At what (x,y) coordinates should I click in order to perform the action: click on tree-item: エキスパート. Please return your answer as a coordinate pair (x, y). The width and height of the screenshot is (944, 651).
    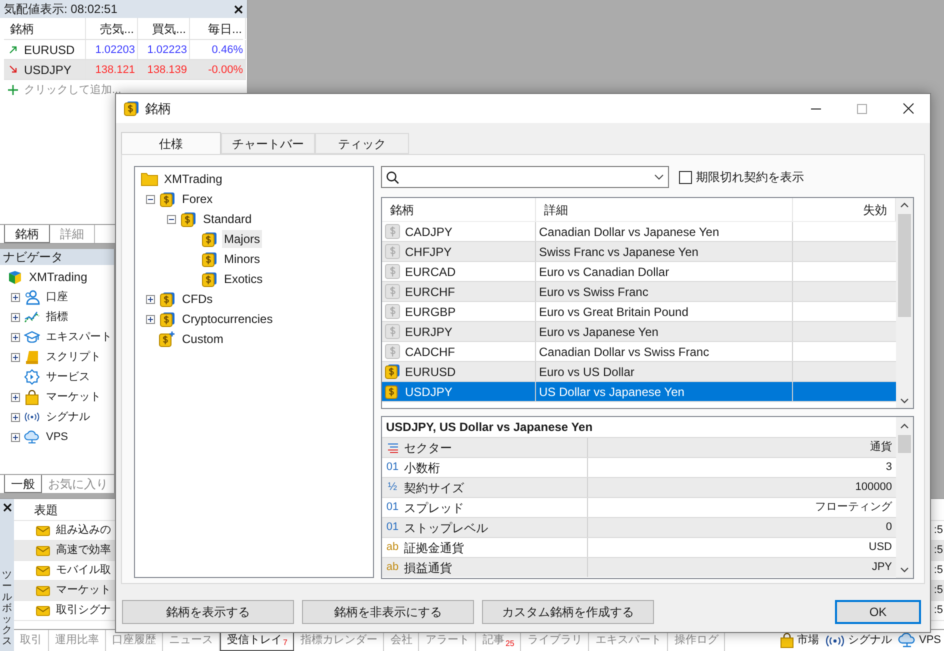
    Looking at the image, I should click on (79, 337).